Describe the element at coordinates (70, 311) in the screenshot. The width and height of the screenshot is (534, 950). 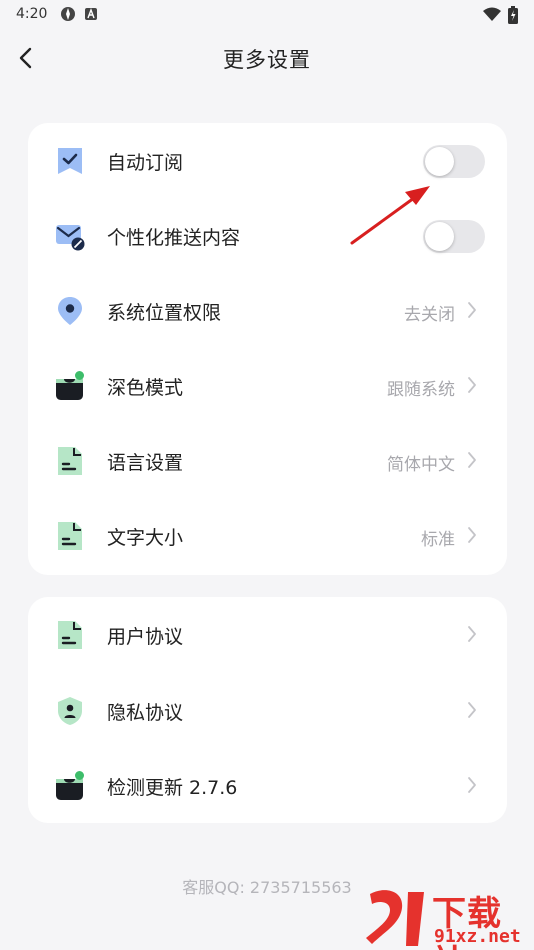
I see `location-pin-icon` at that location.